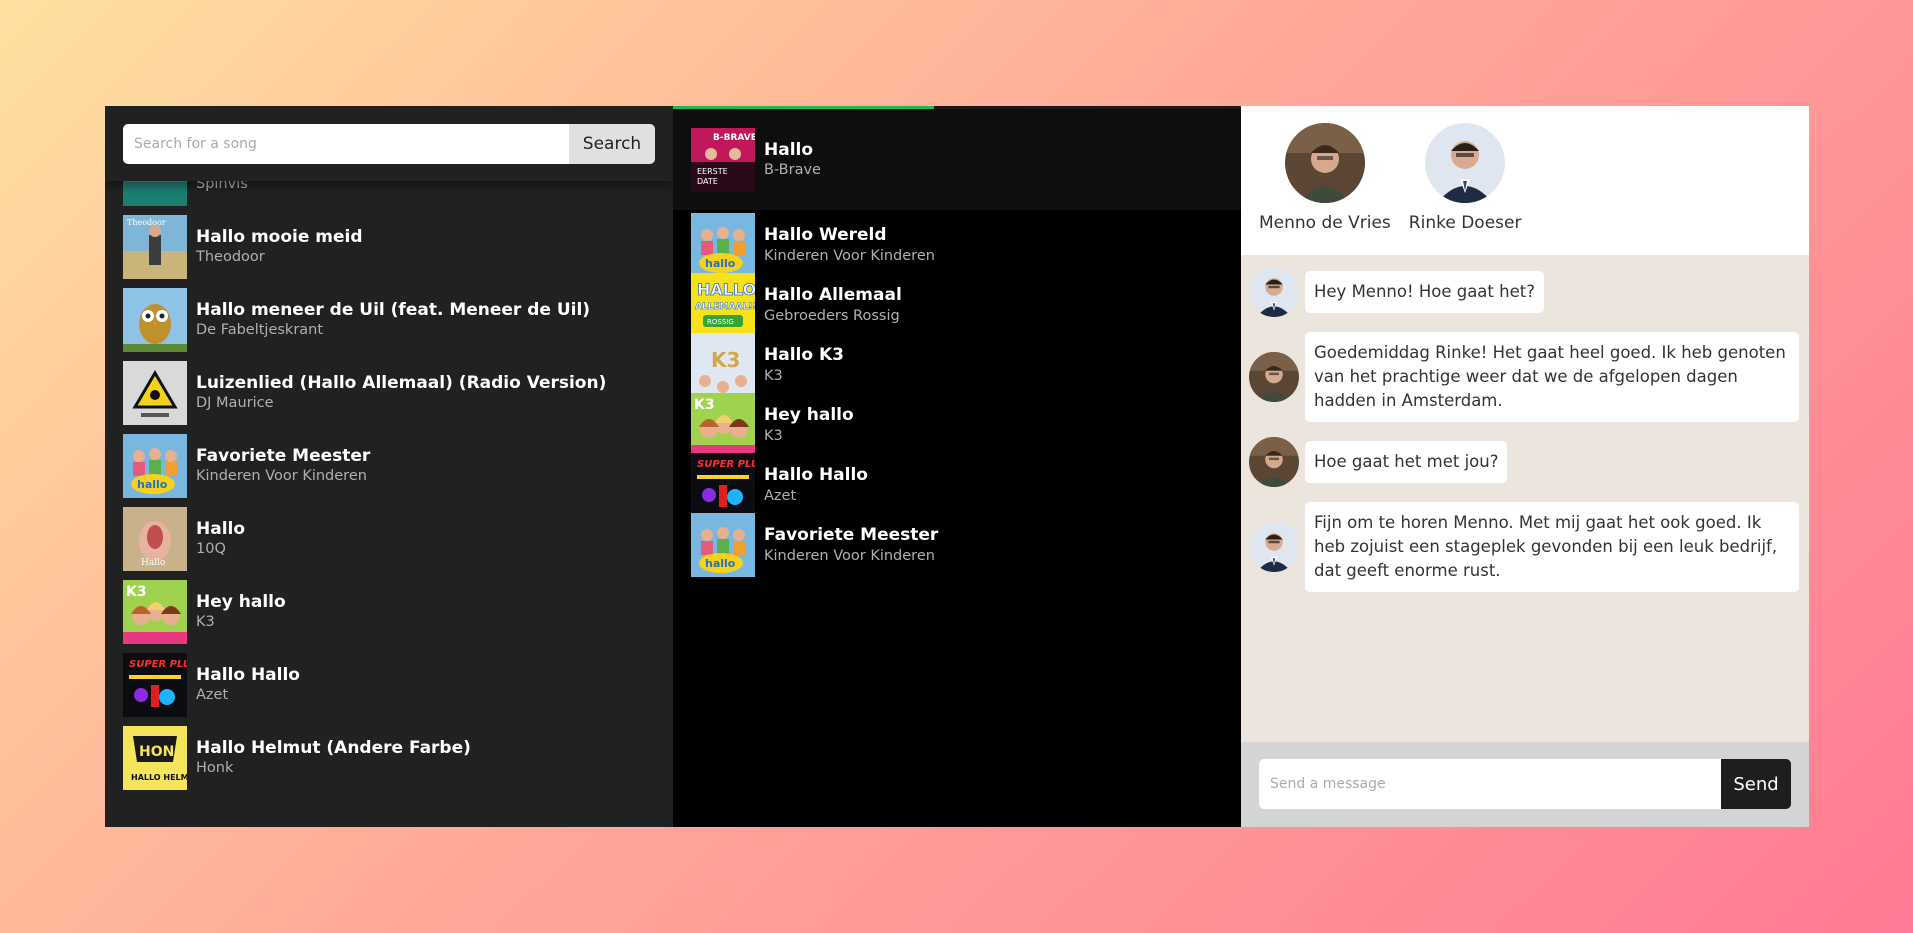 The width and height of the screenshot is (1913, 933). What do you see at coordinates (346, 144) in the screenshot?
I see `search-input` at bounding box center [346, 144].